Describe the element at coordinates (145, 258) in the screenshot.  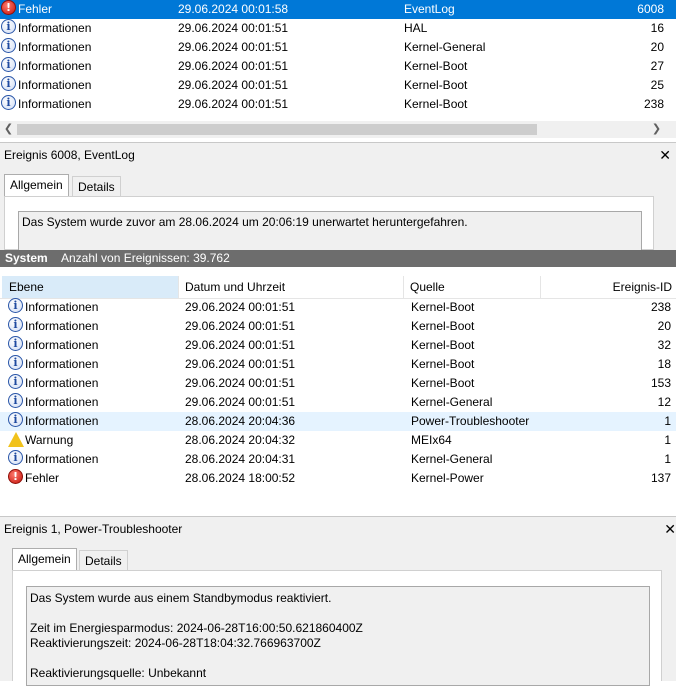
I see `event-count: Anzahl von Ereignissen: 39.762` at that location.